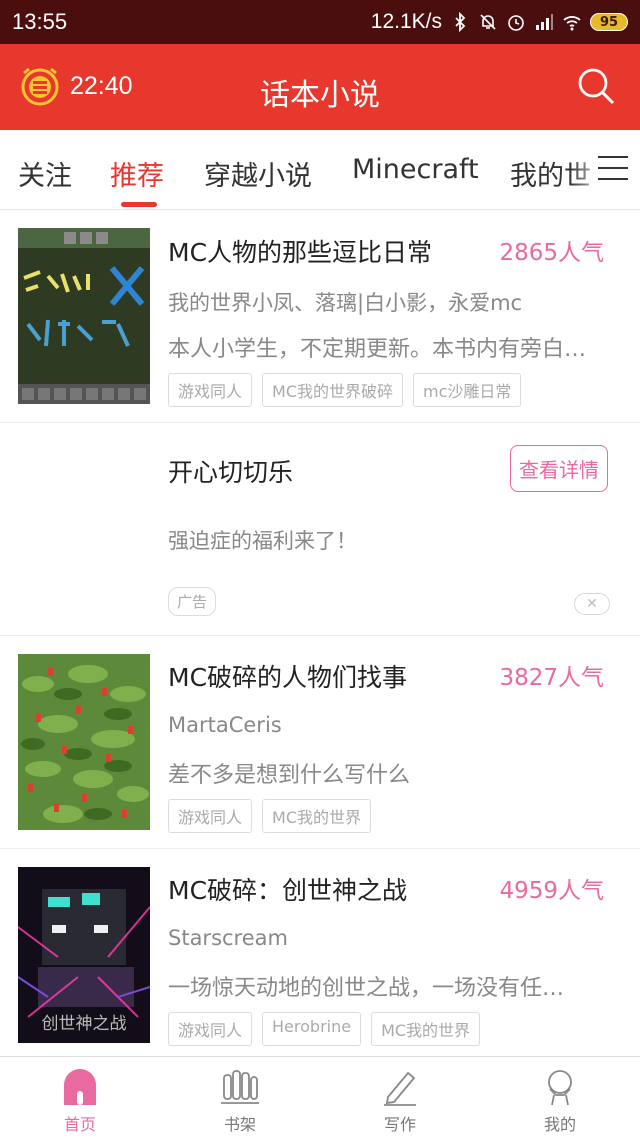 This screenshot has height=1138, width=640. Describe the element at coordinates (288, 677) in the screenshot. I see `book-title: MC破碎的人物们找事` at that location.